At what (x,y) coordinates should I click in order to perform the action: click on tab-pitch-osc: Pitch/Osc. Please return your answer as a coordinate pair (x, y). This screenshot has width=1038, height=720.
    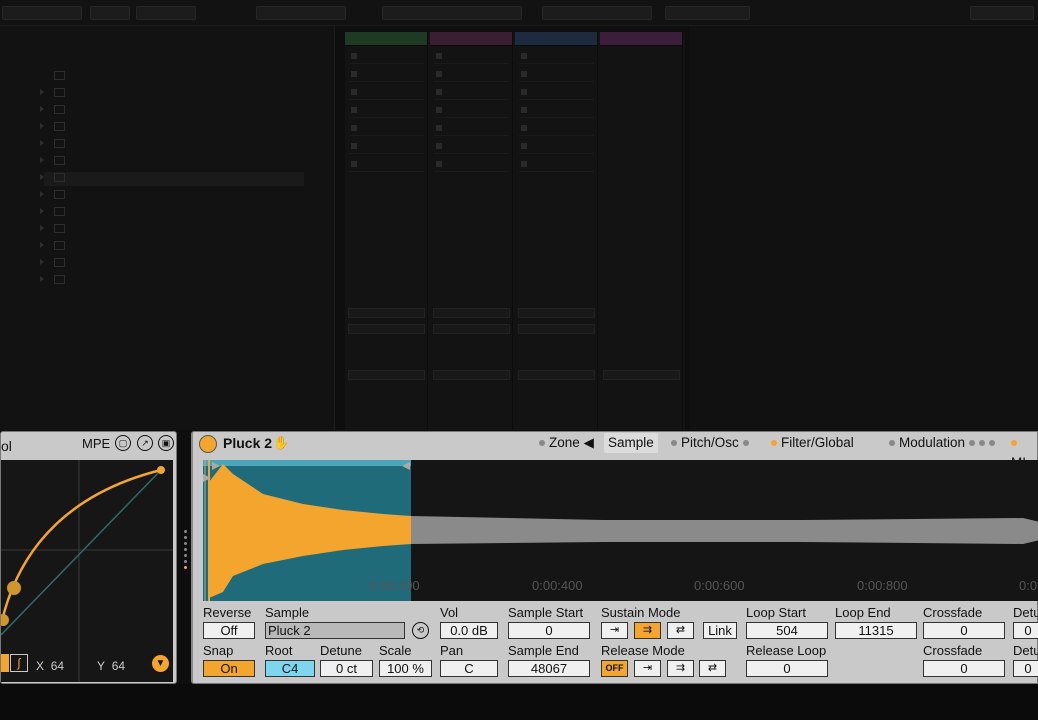
    Looking at the image, I should click on (712, 443).